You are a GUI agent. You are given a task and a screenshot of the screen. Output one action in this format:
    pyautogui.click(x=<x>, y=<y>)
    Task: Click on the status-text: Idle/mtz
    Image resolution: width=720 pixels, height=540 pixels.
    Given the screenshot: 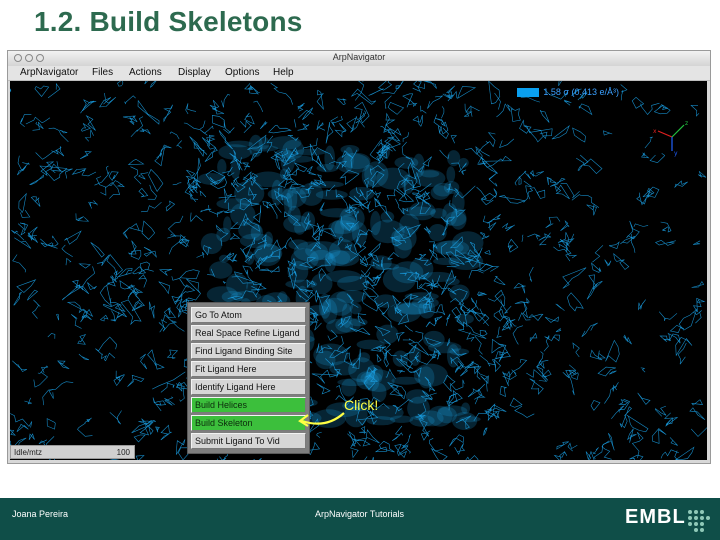 What is the action you would take?
    pyautogui.click(x=28, y=452)
    